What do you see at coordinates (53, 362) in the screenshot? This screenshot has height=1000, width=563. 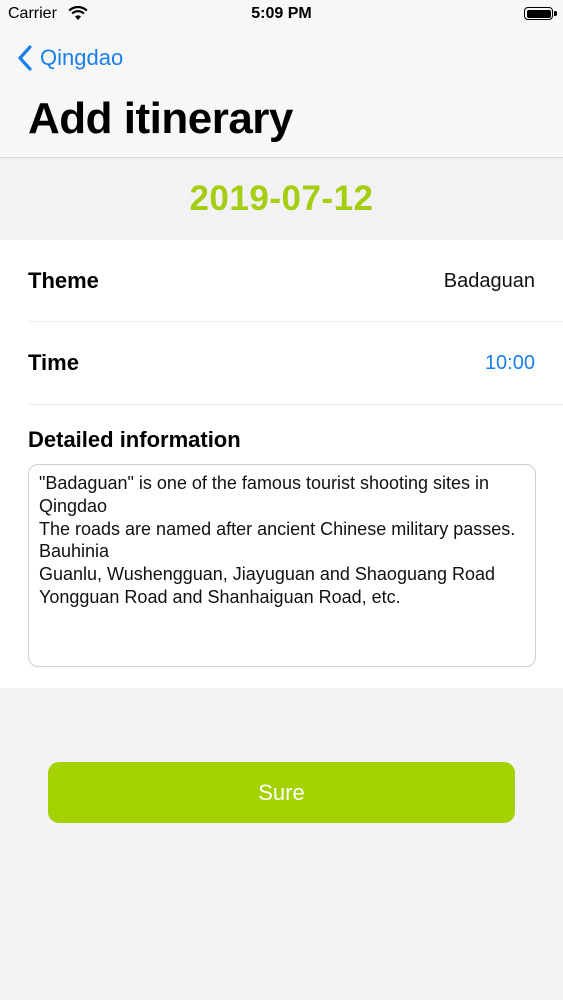 I see `time-label: Time` at bounding box center [53, 362].